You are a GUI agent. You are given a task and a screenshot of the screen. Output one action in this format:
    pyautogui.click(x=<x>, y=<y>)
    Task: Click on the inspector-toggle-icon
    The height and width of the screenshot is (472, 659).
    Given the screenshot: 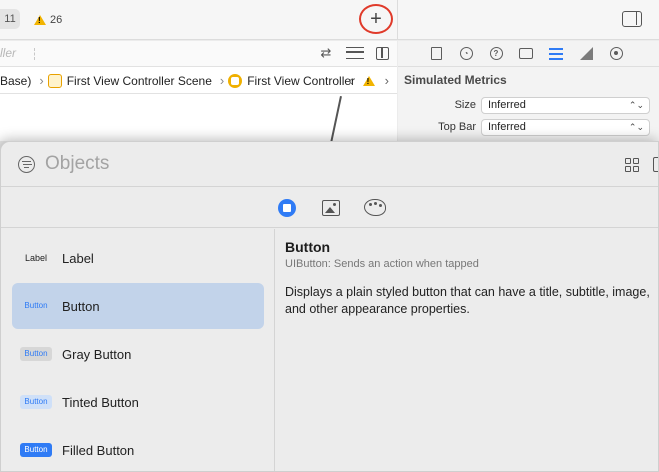 What is the action you would take?
    pyautogui.click(x=632, y=19)
    